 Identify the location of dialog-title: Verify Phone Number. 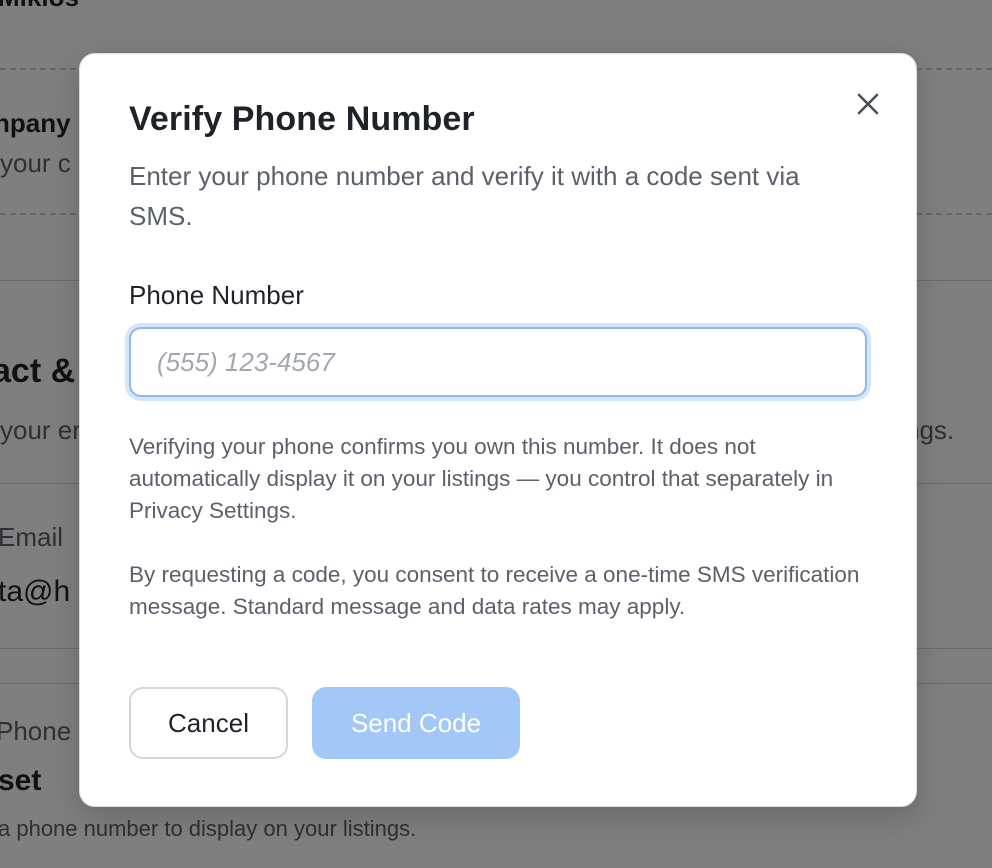
(302, 119).